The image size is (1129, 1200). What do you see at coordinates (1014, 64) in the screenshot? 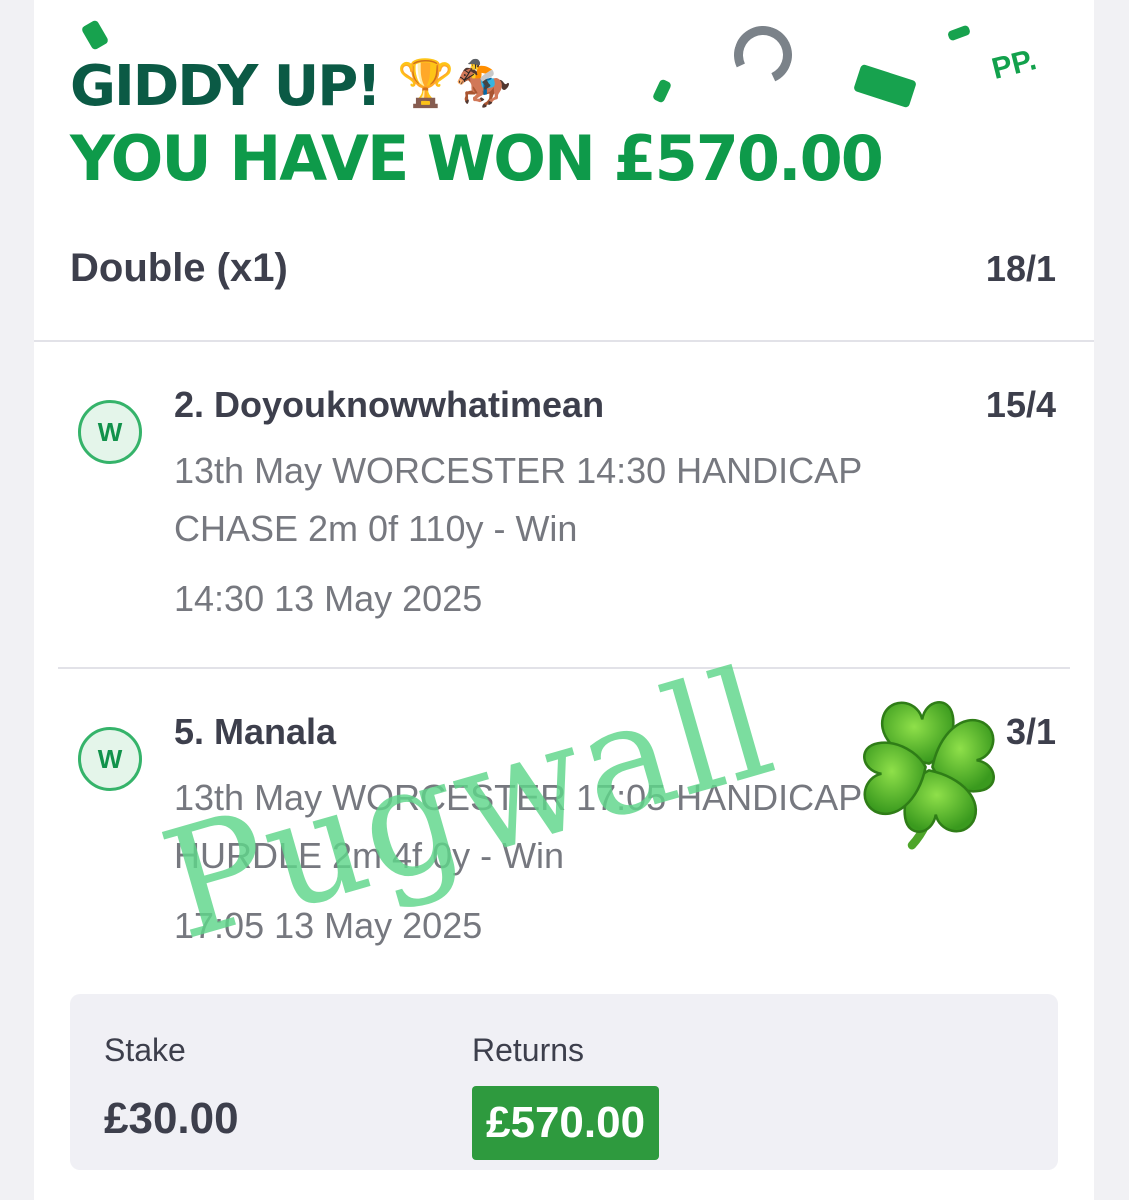
I see `brand-mark: PP.` at bounding box center [1014, 64].